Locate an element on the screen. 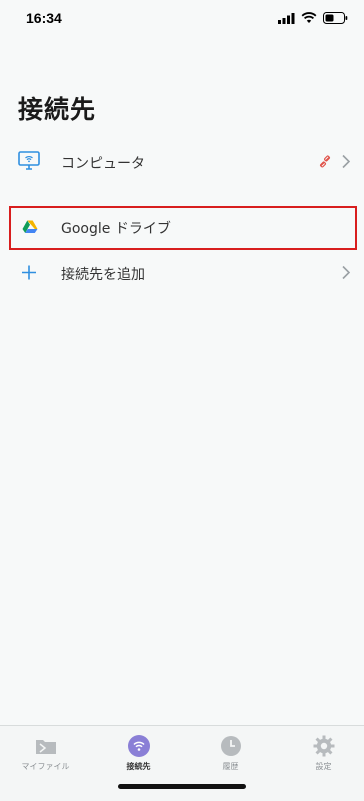 Image resolution: width=364 pixels, height=801 pixels. tab-label-my-files: マイファイル is located at coordinates (45, 766).